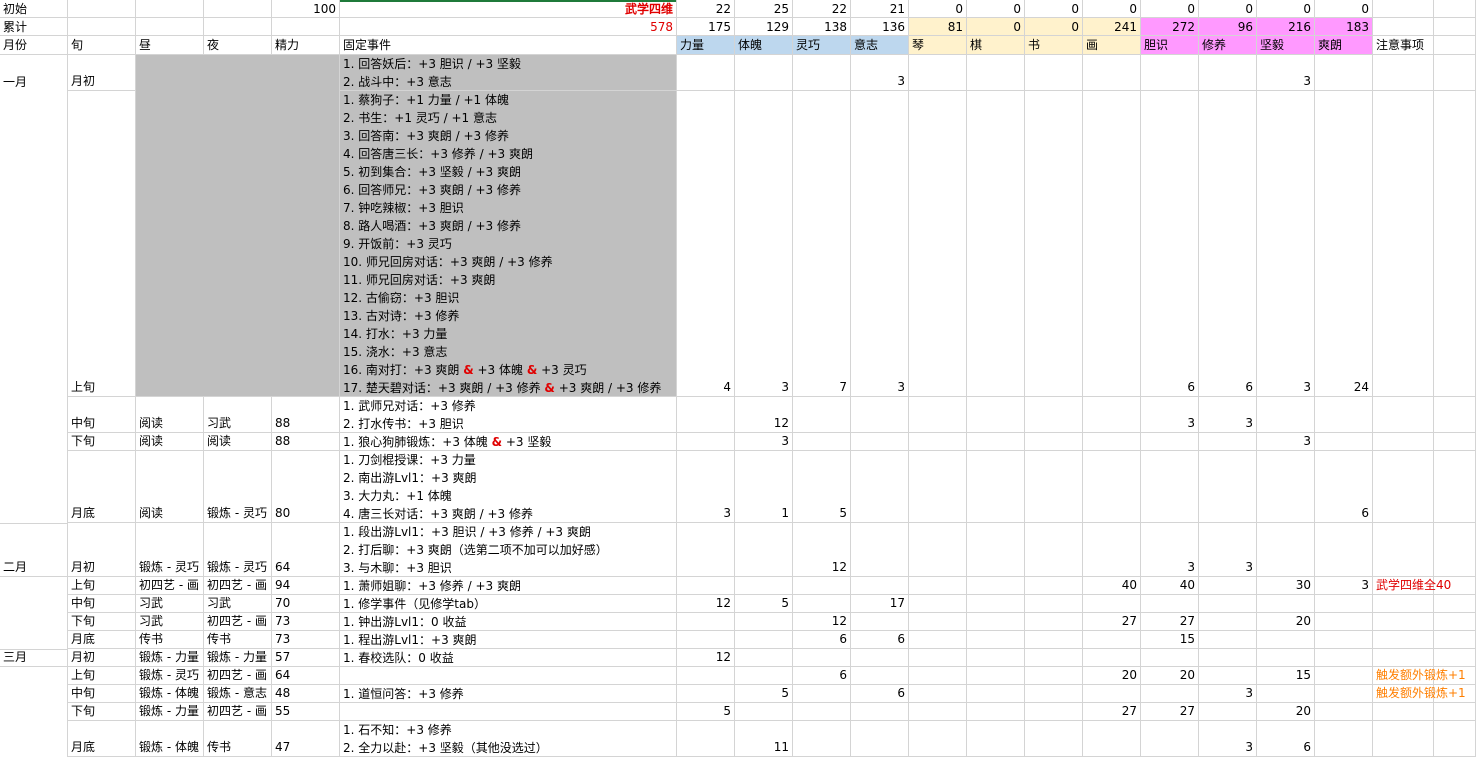  I want to click on header-courage: 胆识, so click(1170, 45).